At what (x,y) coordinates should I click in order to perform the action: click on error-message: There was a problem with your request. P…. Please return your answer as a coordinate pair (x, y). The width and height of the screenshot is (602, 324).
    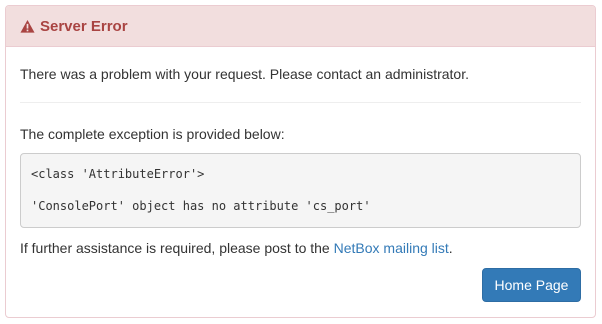
    Looking at the image, I should click on (244, 74).